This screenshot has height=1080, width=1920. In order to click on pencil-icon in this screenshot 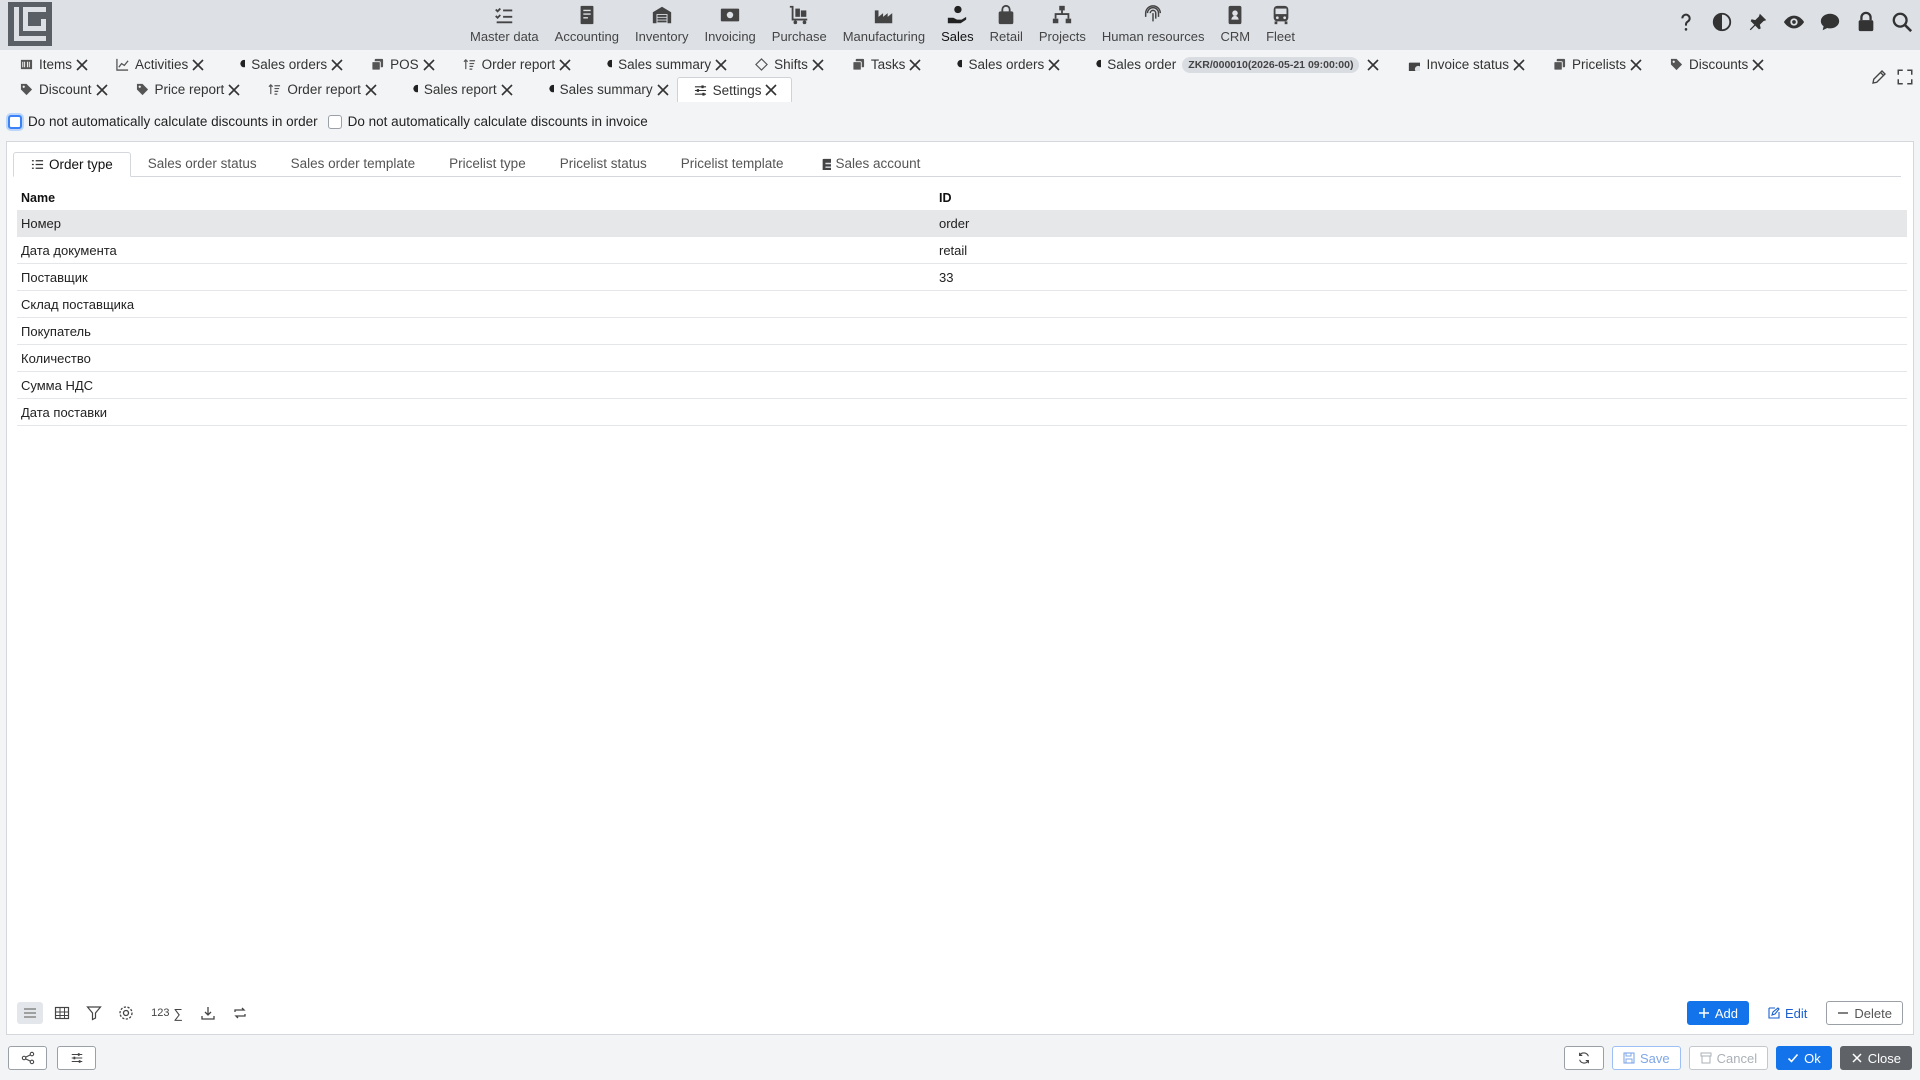, I will do `click(1879, 77)`.